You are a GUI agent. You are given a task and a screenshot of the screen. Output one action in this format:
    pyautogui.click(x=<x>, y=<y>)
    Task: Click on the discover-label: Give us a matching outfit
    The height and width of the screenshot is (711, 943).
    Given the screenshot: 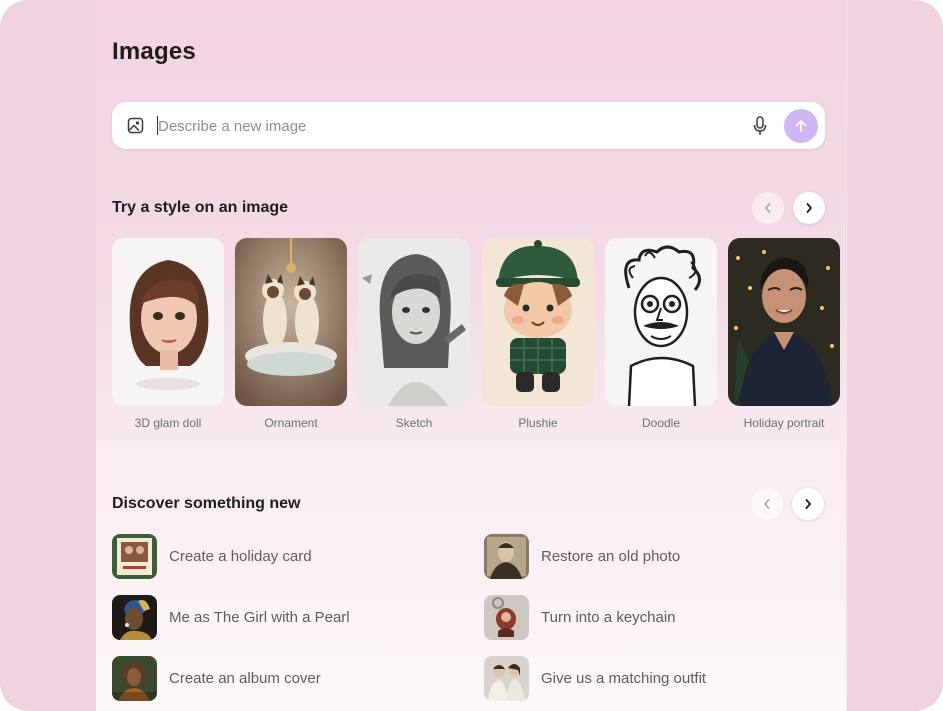 What is the action you would take?
    pyautogui.click(x=624, y=678)
    